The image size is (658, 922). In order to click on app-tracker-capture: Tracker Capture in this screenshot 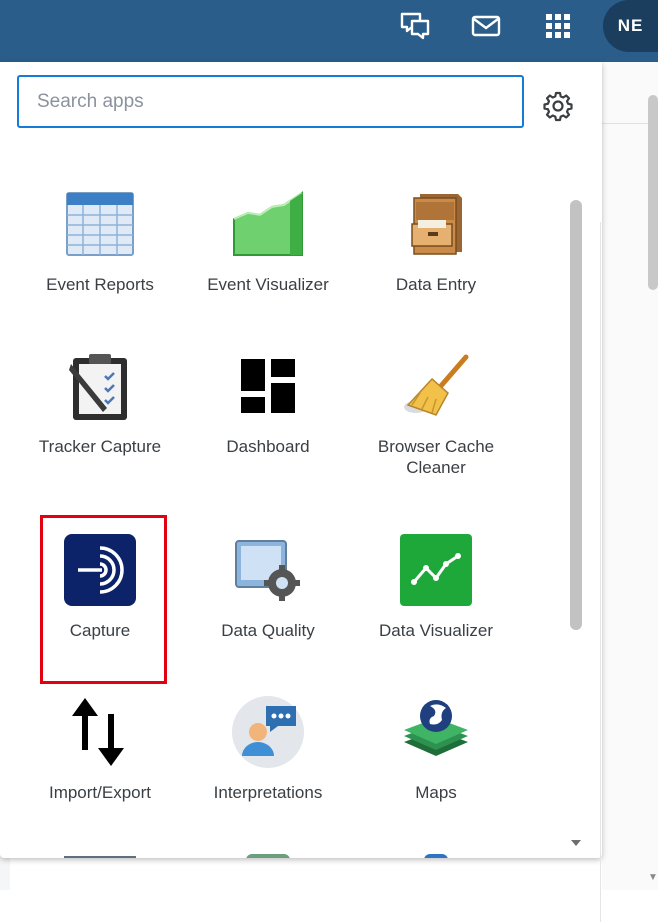, I will do `click(100, 410)`.